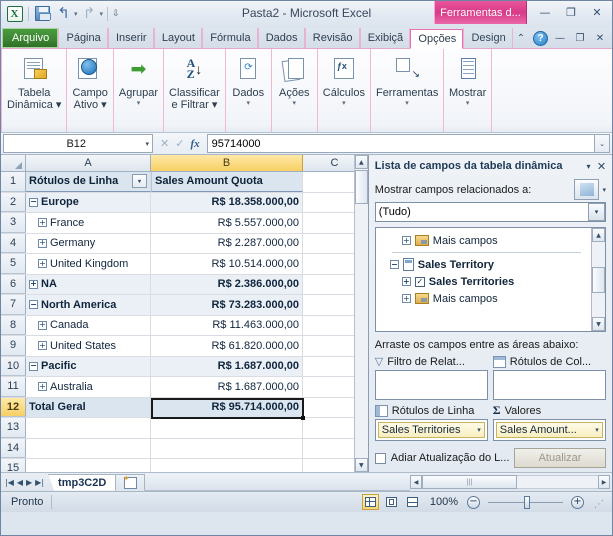 The image size is (613, 536). What do you see at coordinates (33, 366) in the screenshot?
I see `collapse-icon-pacific: −` at bounding box center [33, 366].